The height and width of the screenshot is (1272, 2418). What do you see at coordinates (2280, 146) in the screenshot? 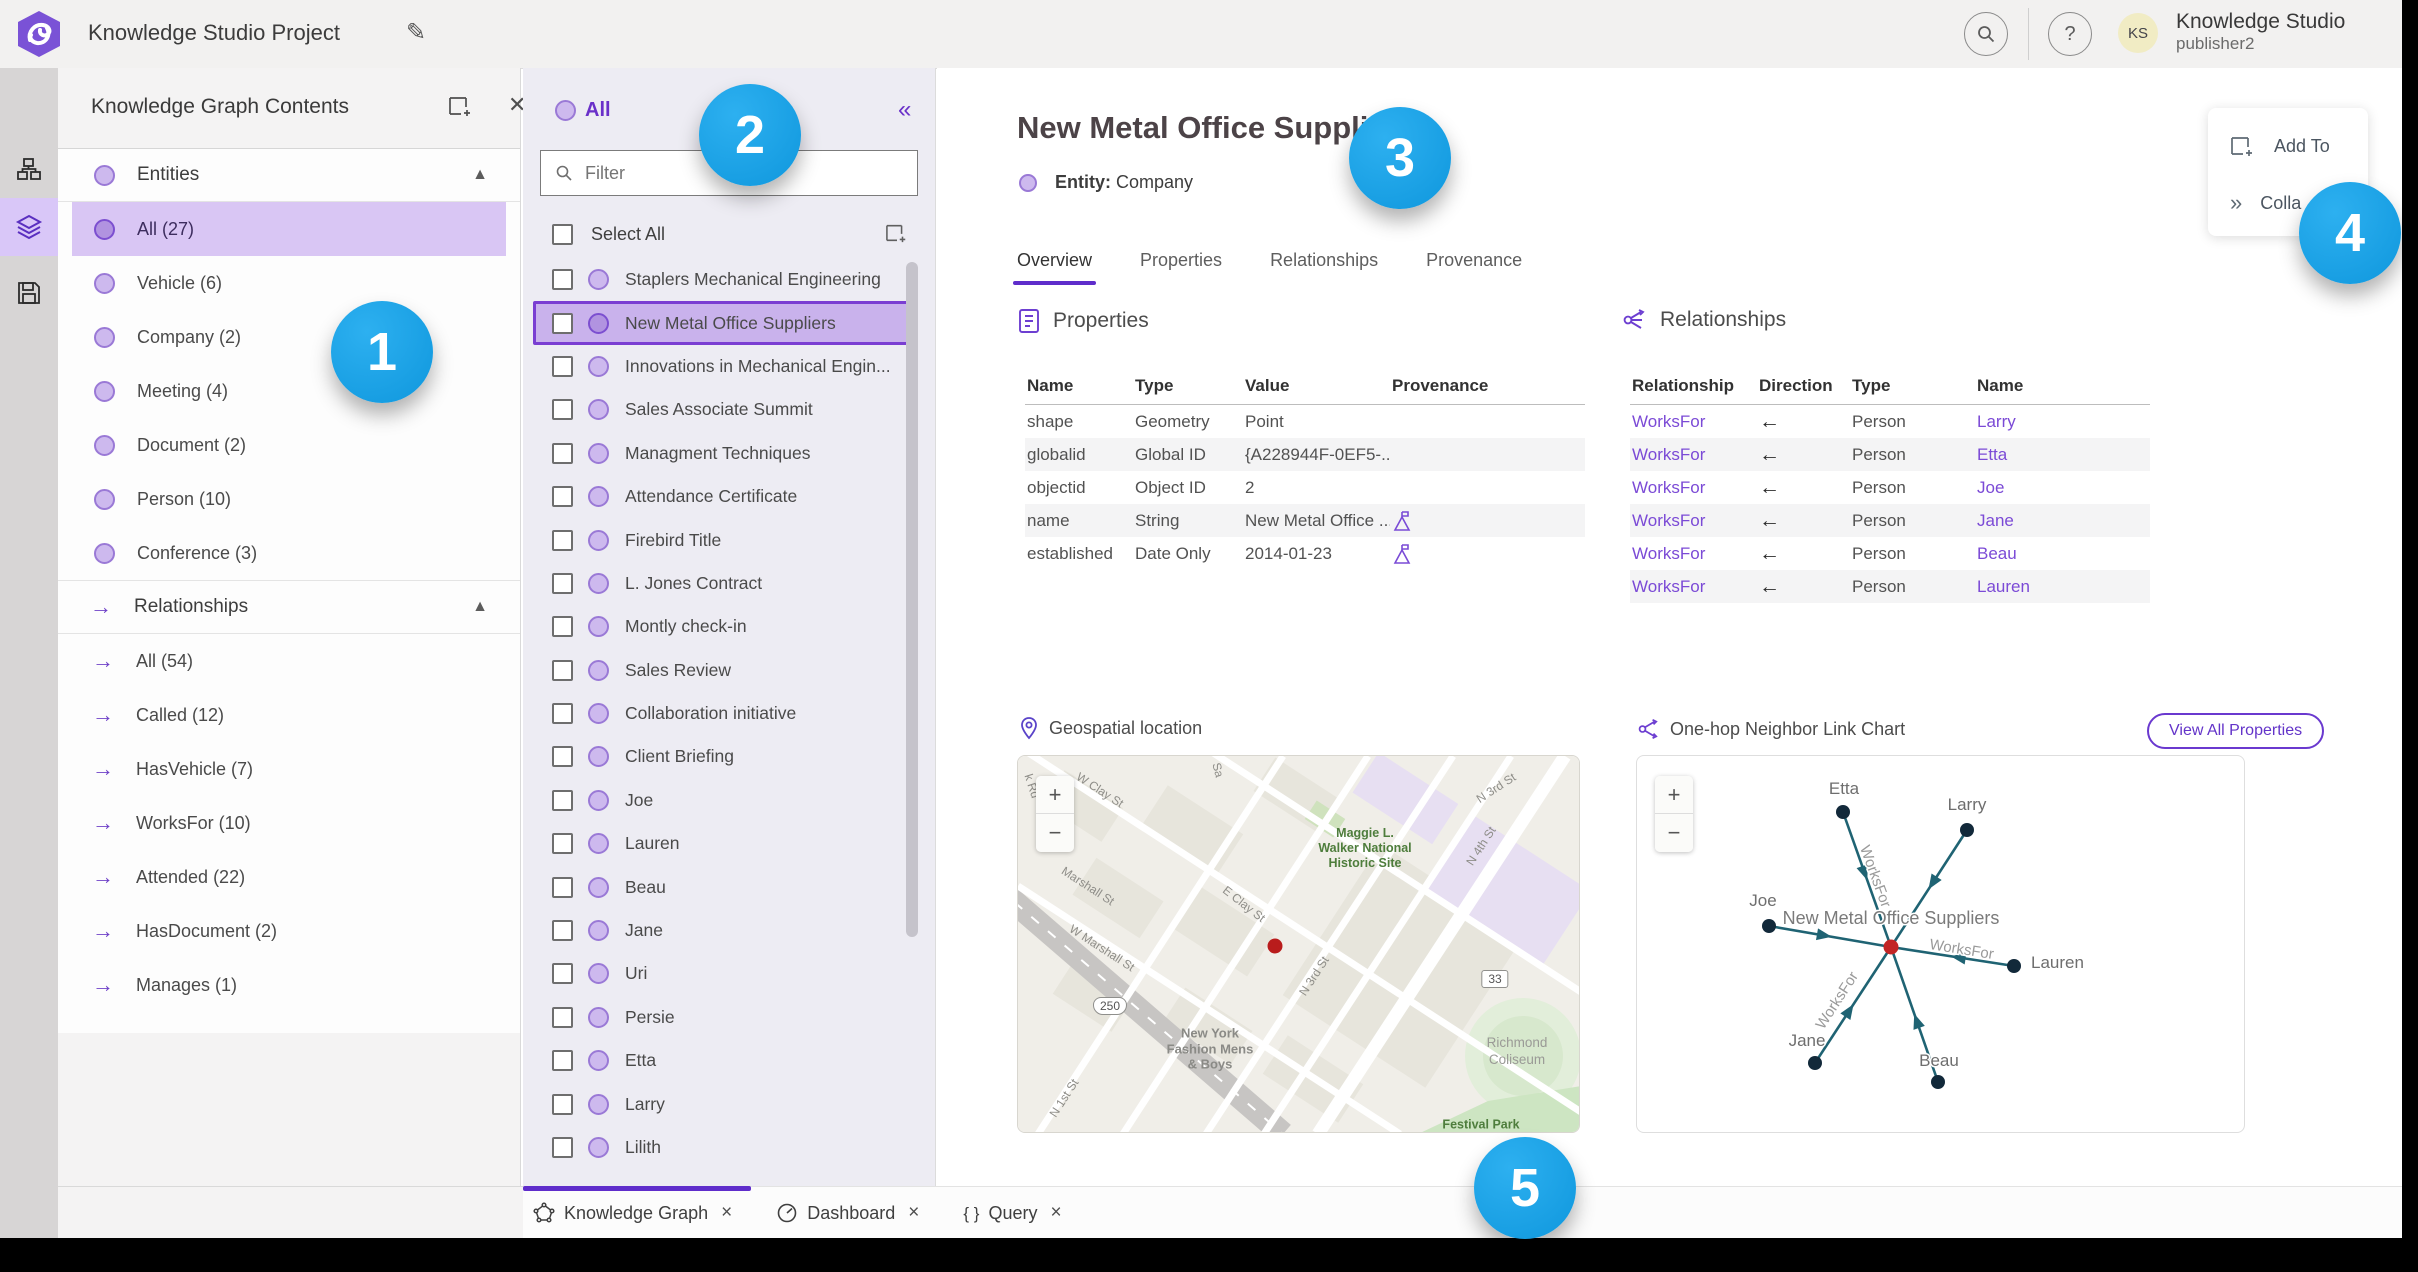
I see `add-to-menu-item: Add To` at bounding box center [2280, 146].